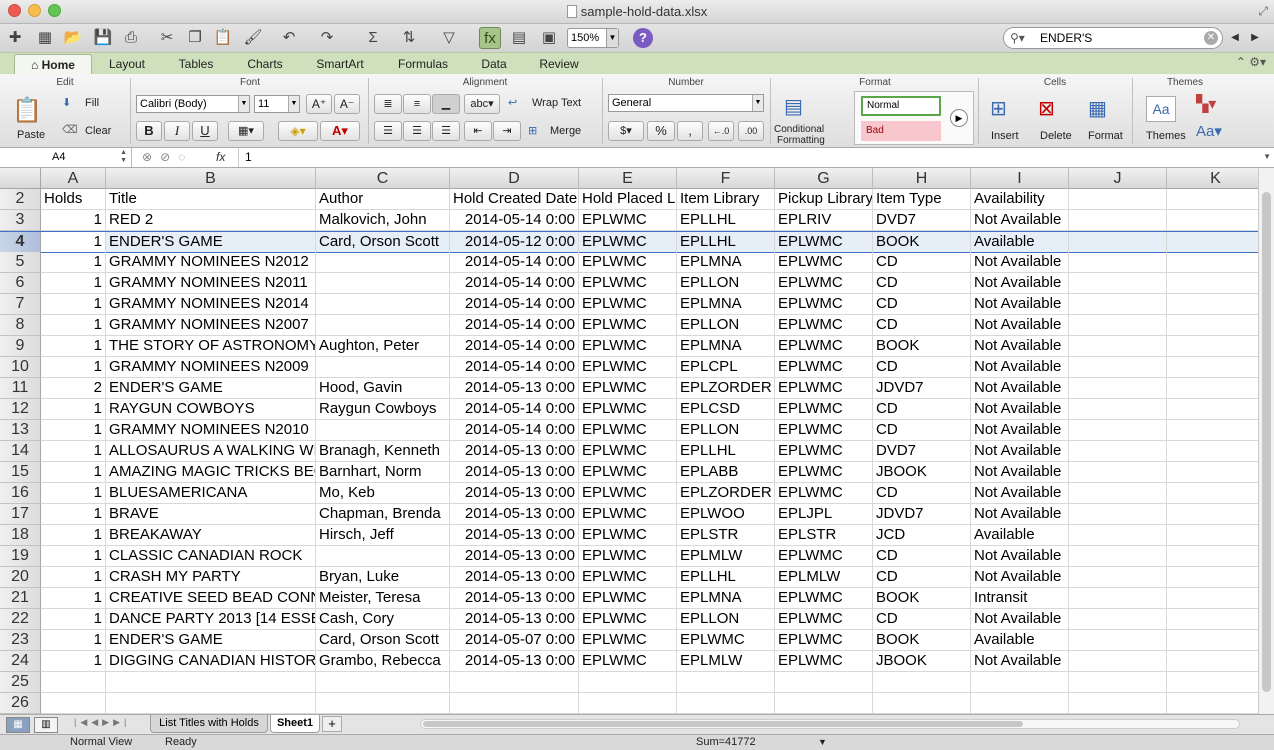 The width and height of the screenshot is (1274, 750). What do you see at coordinates (73, 304) in the screenshot?
I see `cell-a7: 1` at bounding box center [73, 304].